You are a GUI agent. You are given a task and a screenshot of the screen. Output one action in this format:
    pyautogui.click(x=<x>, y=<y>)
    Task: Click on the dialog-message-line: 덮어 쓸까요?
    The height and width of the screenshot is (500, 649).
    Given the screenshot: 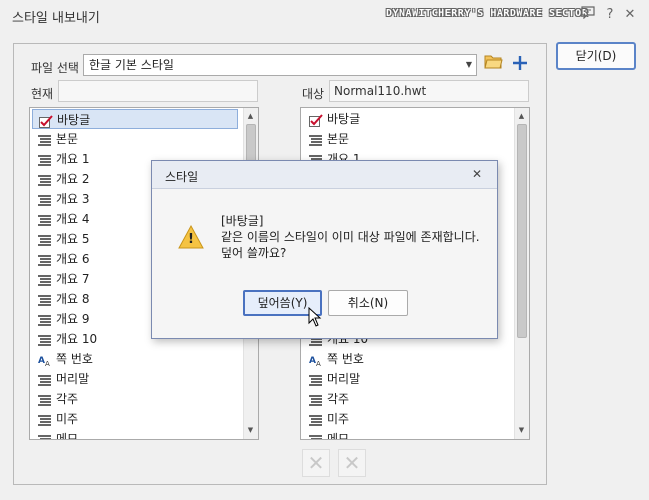 What is the action you would take?
    pyautogui.click(x=254, y=253)
    